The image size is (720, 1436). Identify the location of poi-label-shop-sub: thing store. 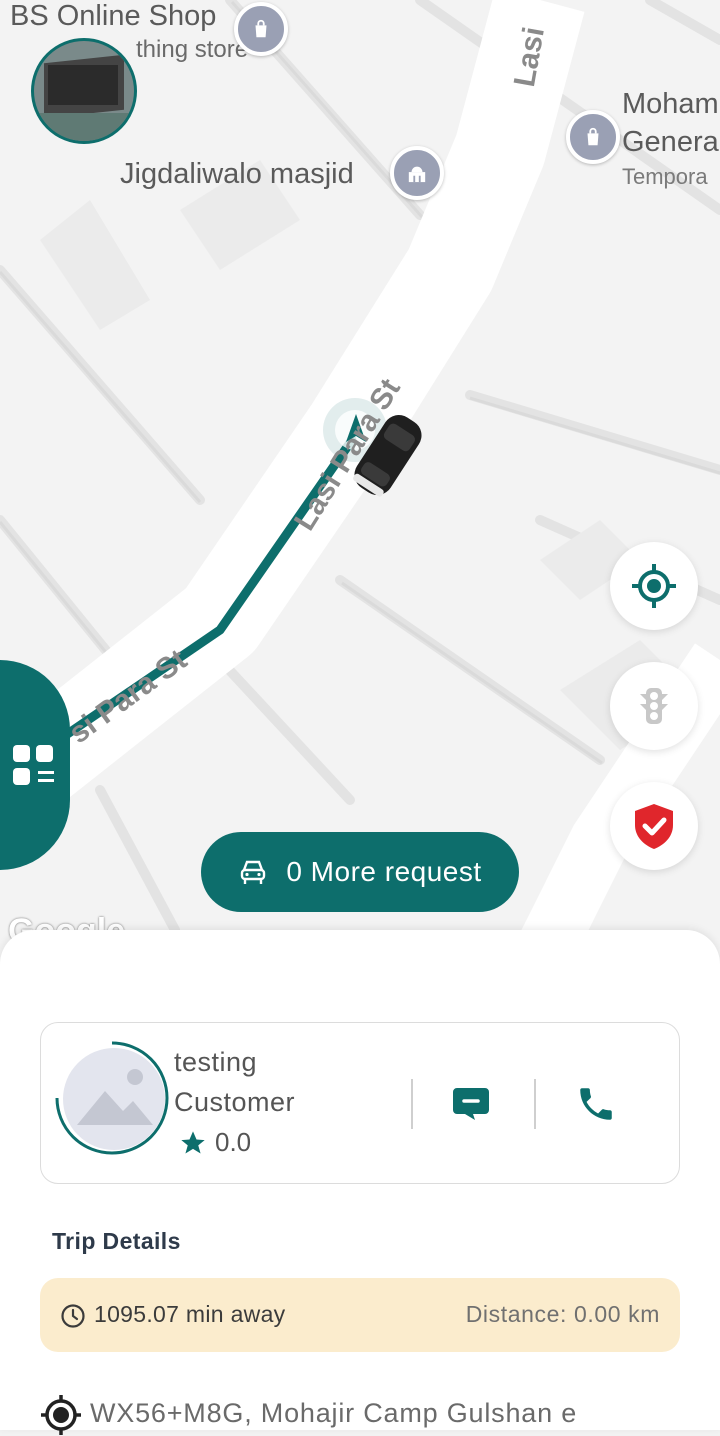
(192, 49).